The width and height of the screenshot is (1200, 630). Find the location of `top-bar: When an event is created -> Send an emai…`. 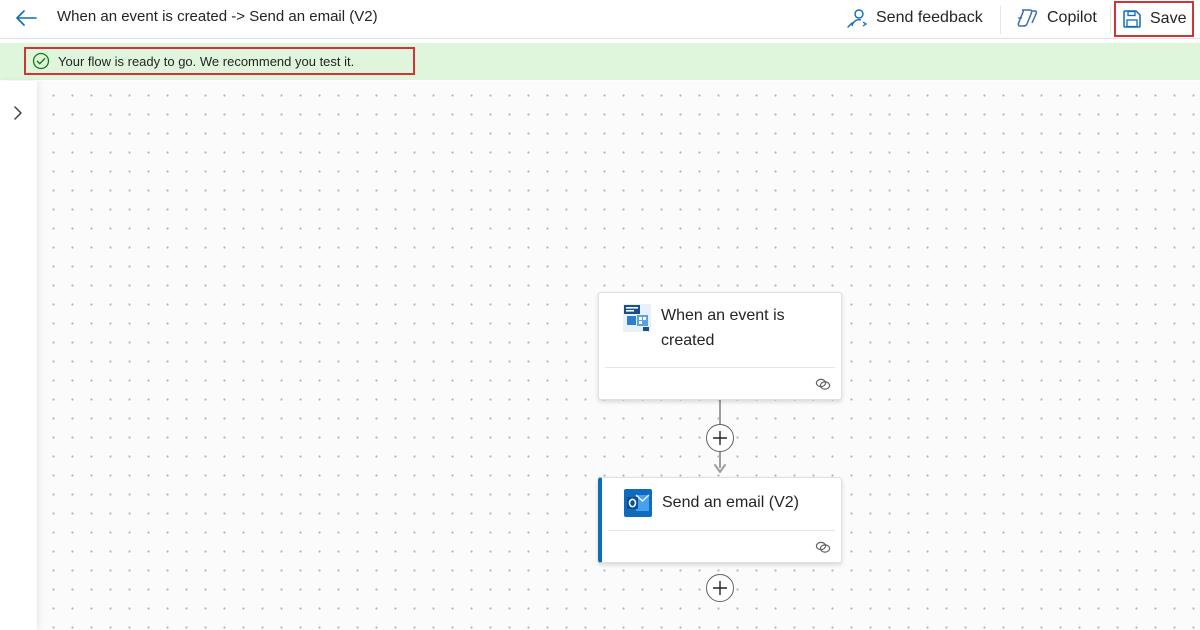

top-bar: When an event is created -> Send an emai… is located at coordinates (600, 19).